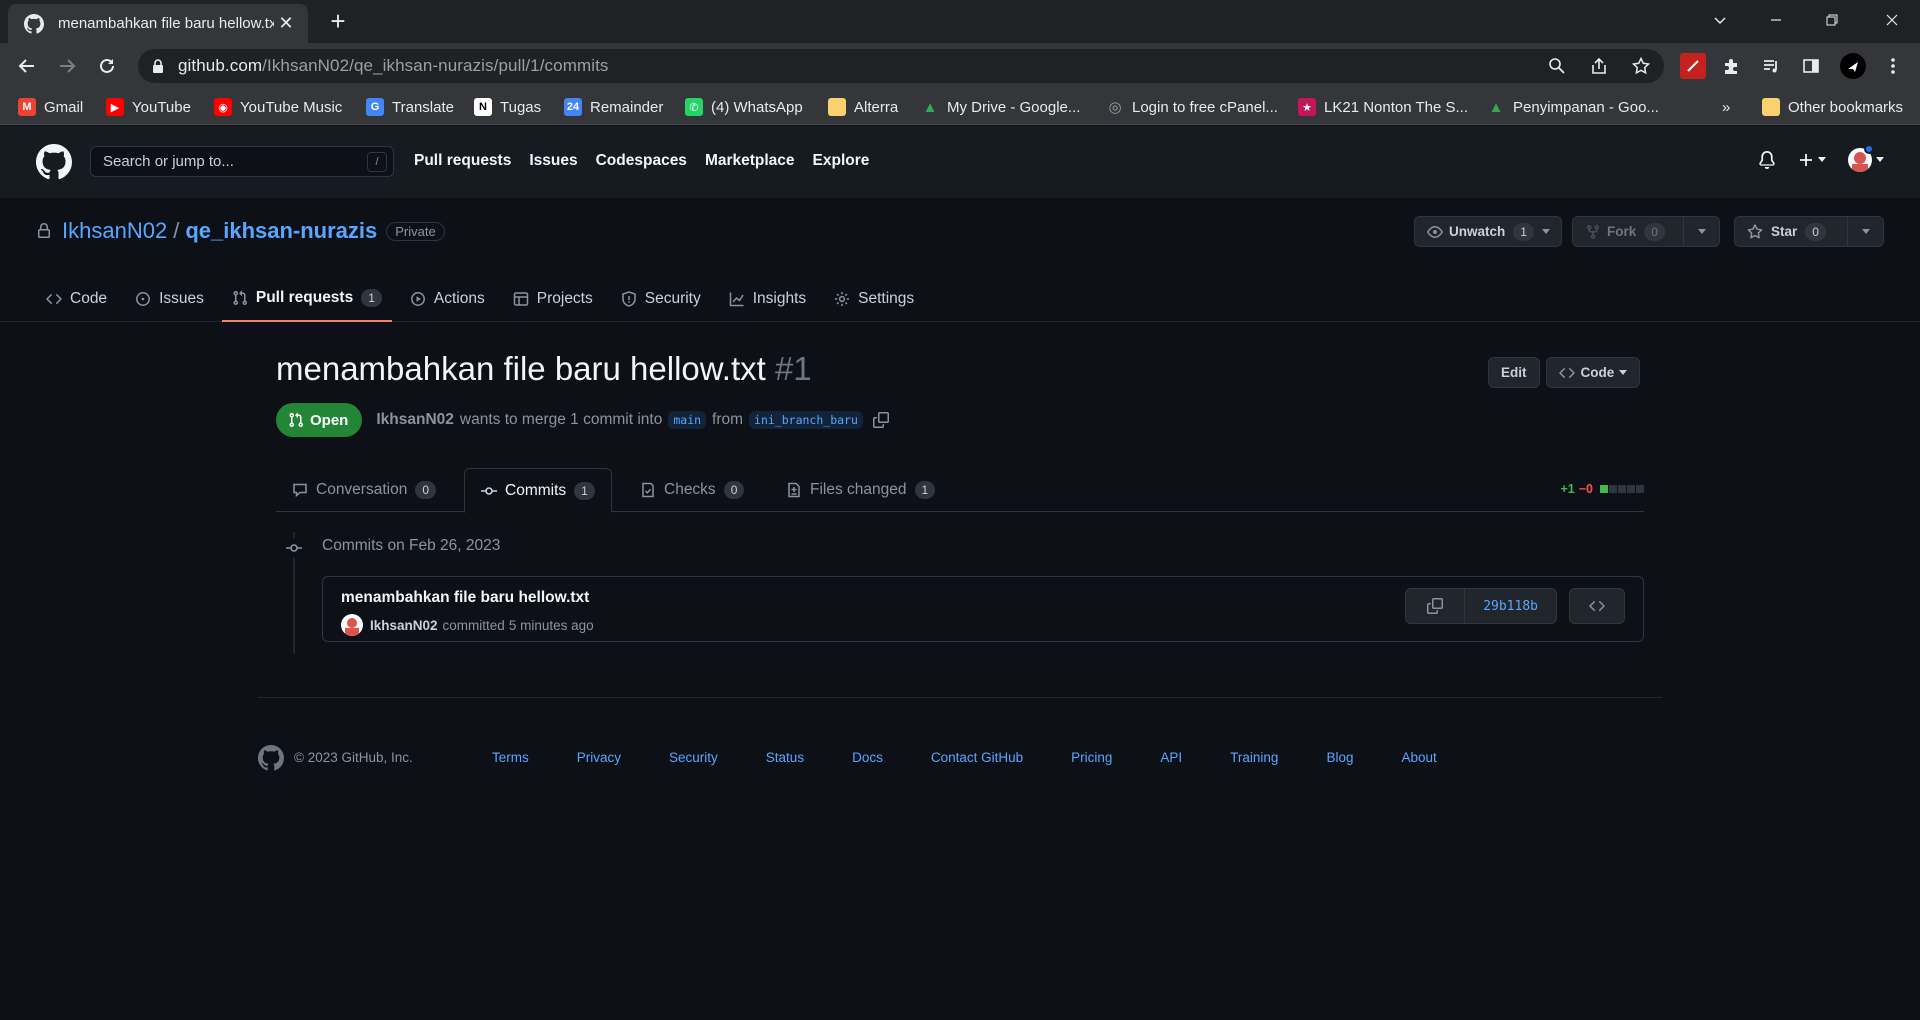  I want to click on notifications-bell-icon, so click(1767, 160).